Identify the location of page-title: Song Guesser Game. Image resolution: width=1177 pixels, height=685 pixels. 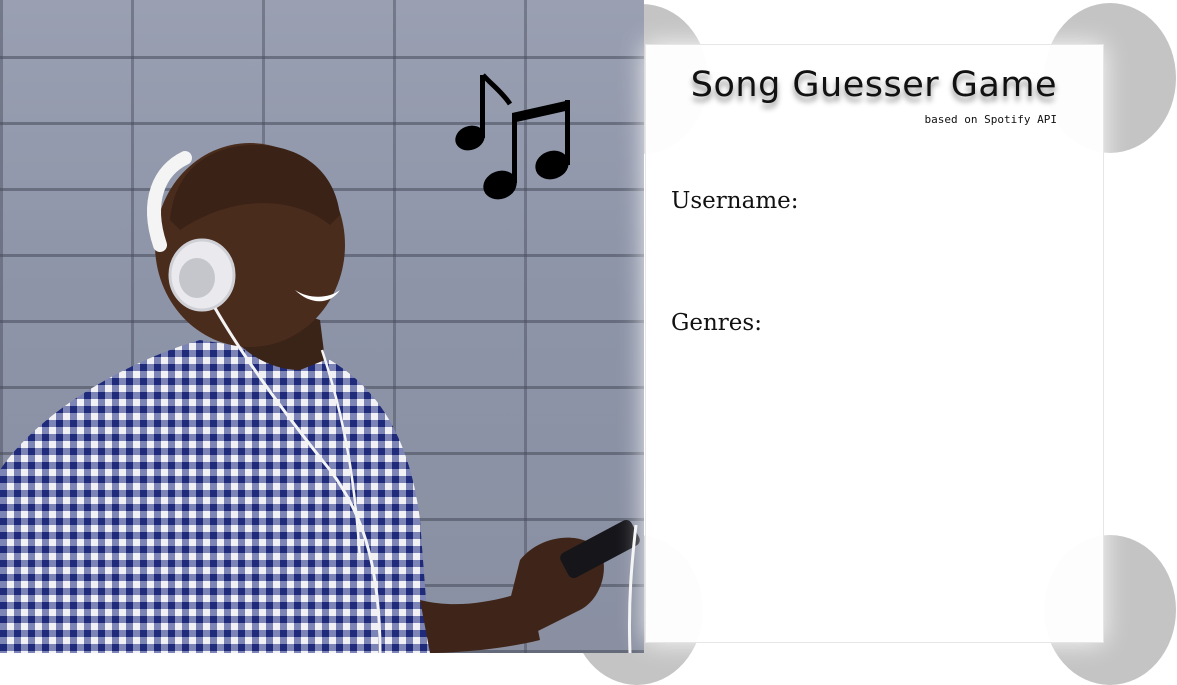
(873, 85).